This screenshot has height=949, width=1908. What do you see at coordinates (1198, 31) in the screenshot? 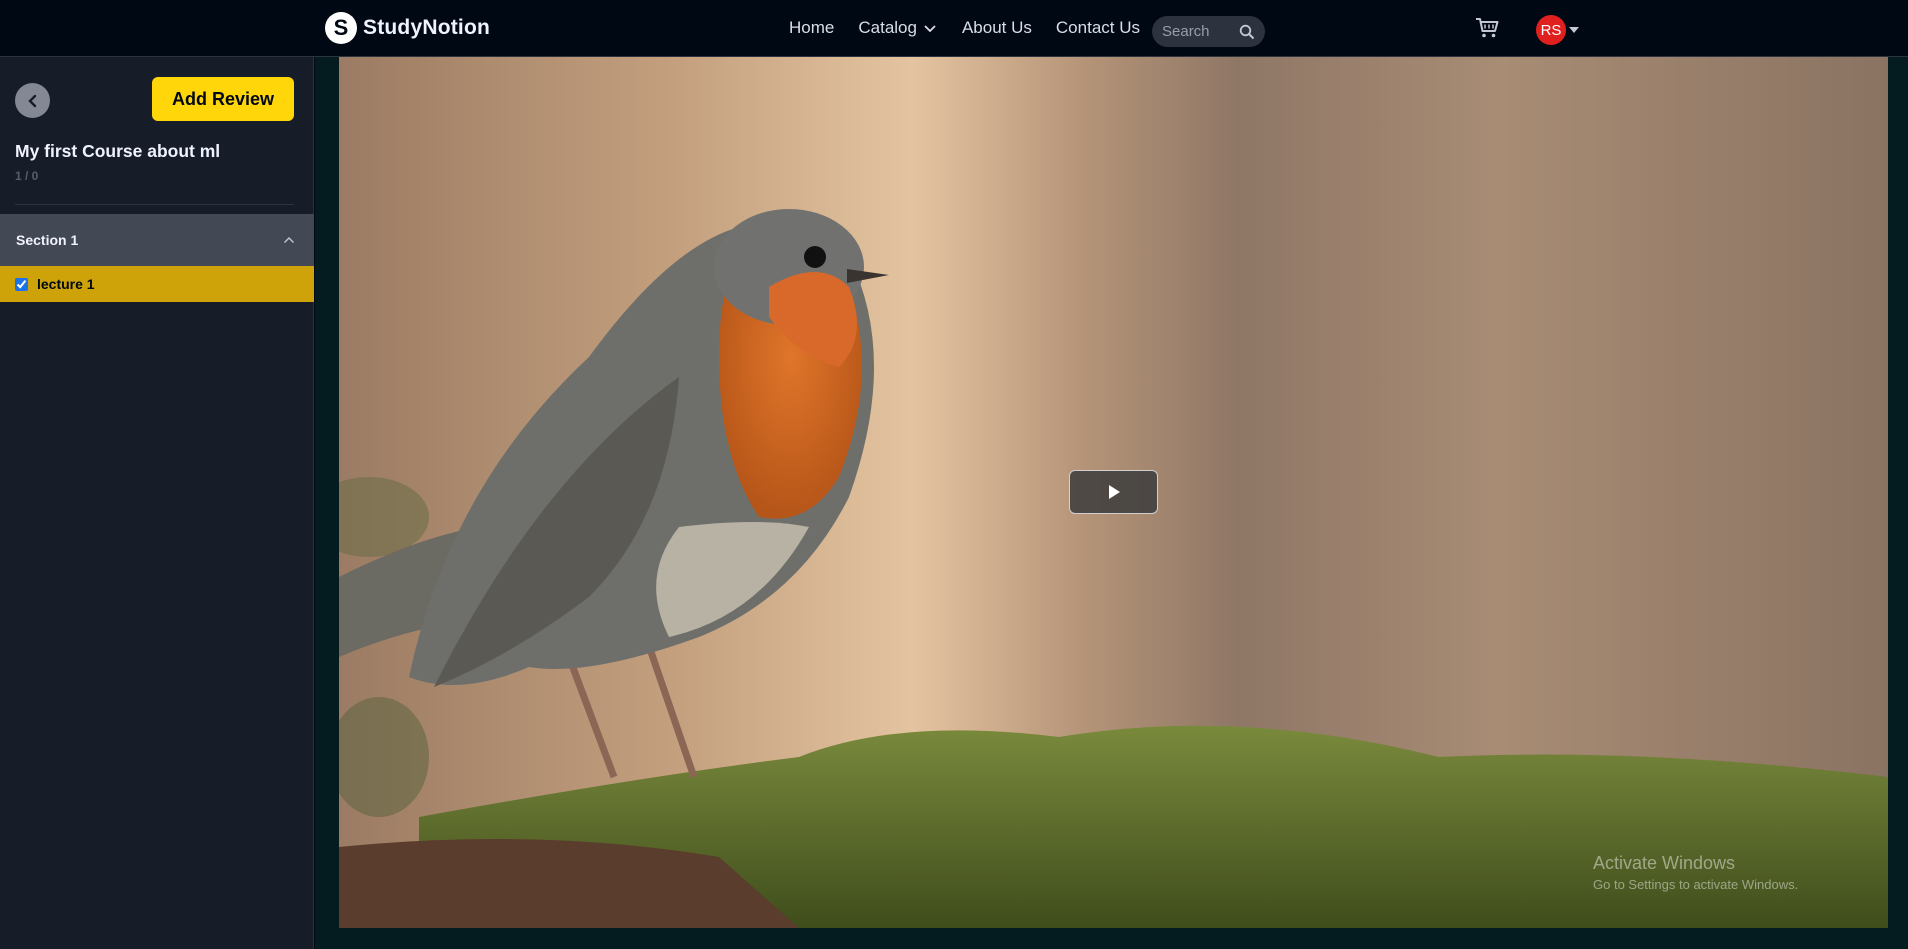
I see `search-input` at bounding box center [1198, 31].